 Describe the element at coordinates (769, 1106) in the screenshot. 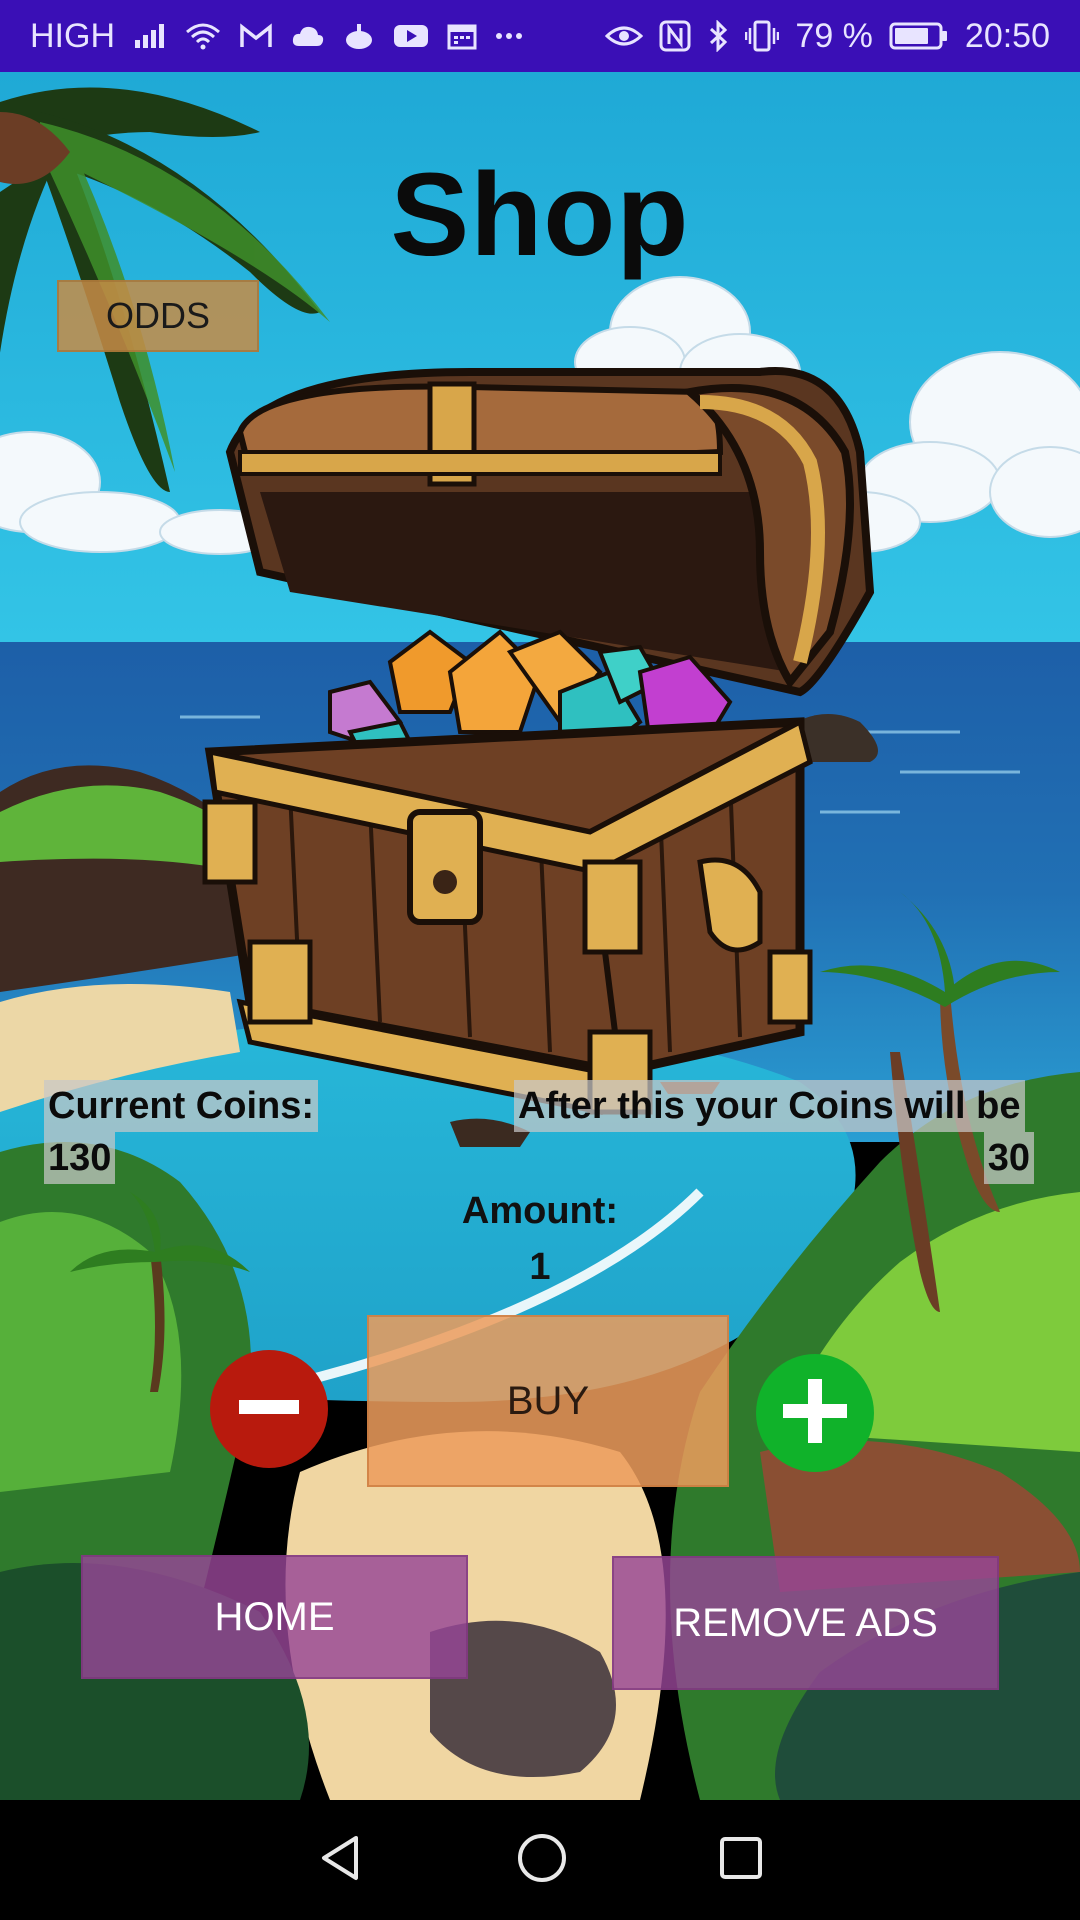

I see `after-coins-label: After this your Coins will be` at that location.